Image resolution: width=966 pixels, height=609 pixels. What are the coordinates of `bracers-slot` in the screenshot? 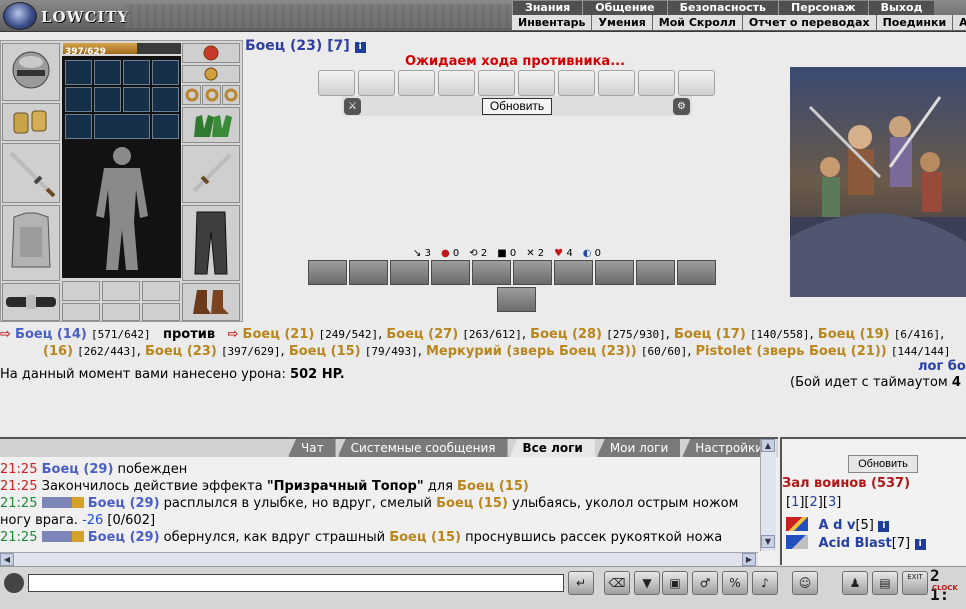 It's located at (31, 122).